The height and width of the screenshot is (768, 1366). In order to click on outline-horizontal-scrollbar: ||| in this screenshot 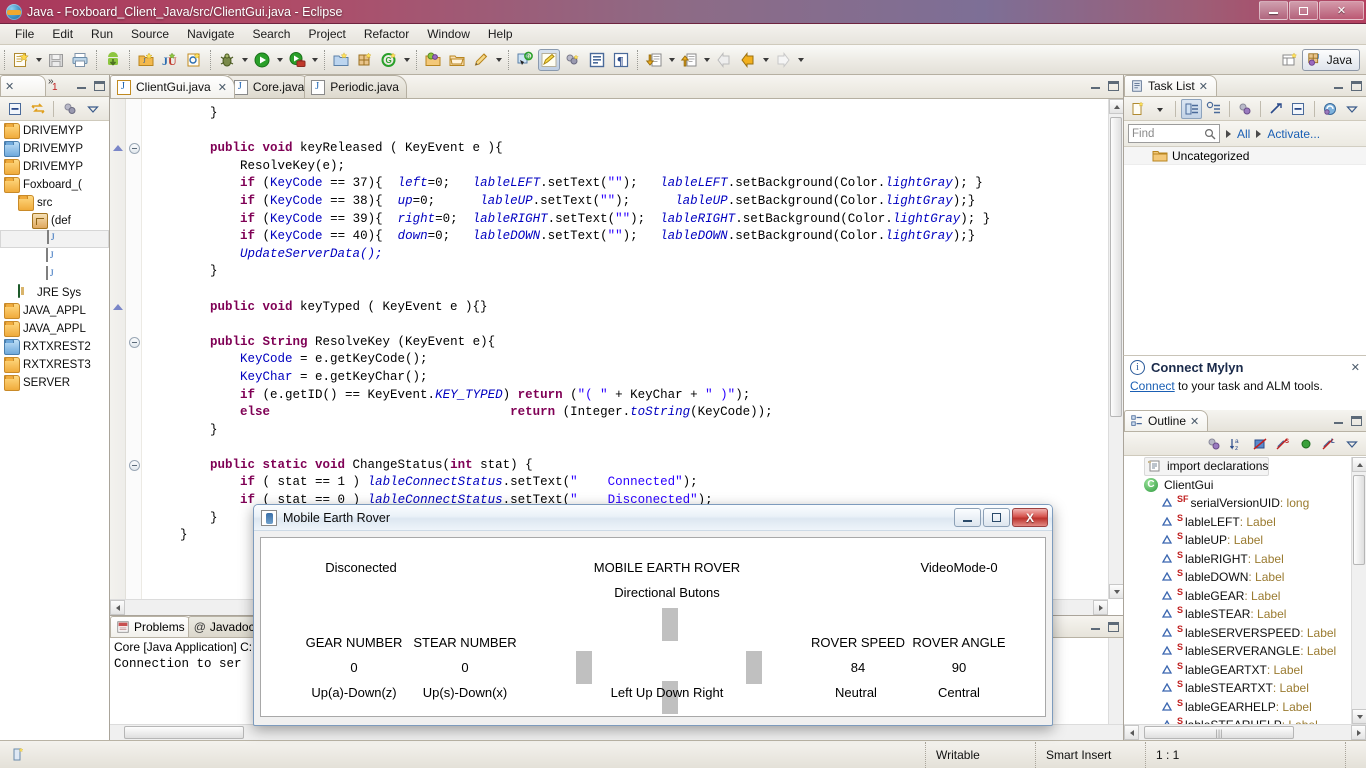, I will do `click(1245, 732)`.